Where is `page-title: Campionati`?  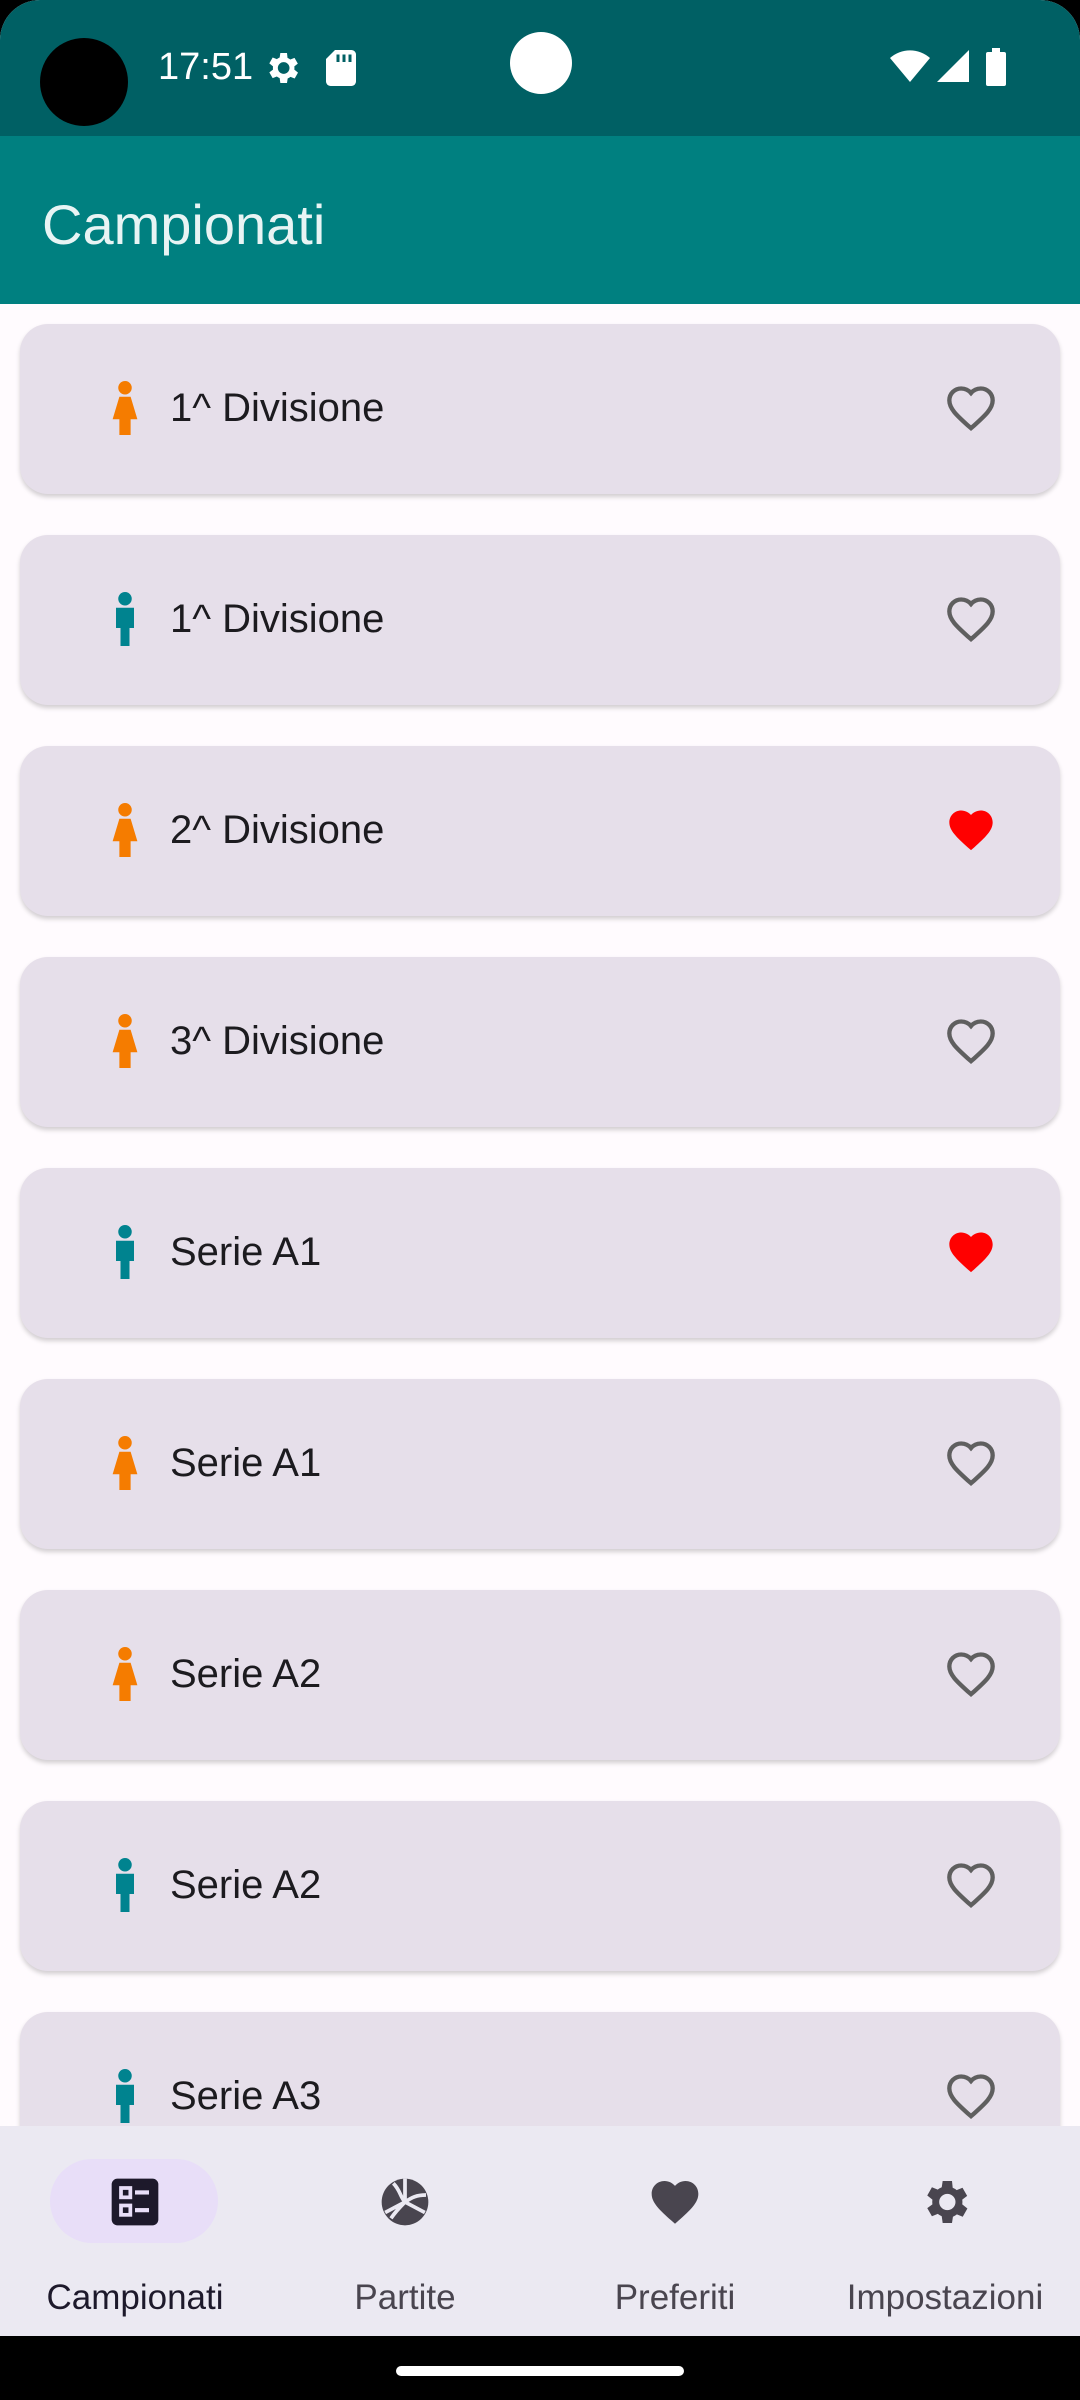
page-title: Campionati is located at coordinates (184, 224).